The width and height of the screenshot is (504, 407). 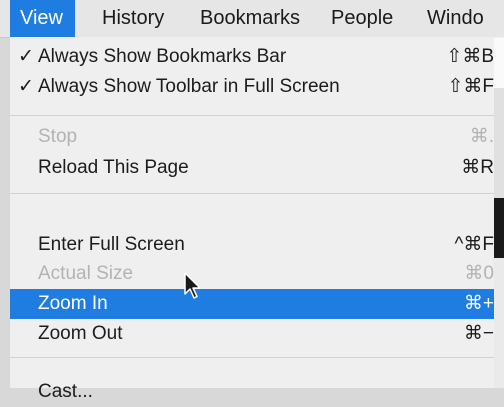 What do you see at coordinates (362, 18) in the screenshot?
I see `menubar-people: People` at bounding box center [362, 18].